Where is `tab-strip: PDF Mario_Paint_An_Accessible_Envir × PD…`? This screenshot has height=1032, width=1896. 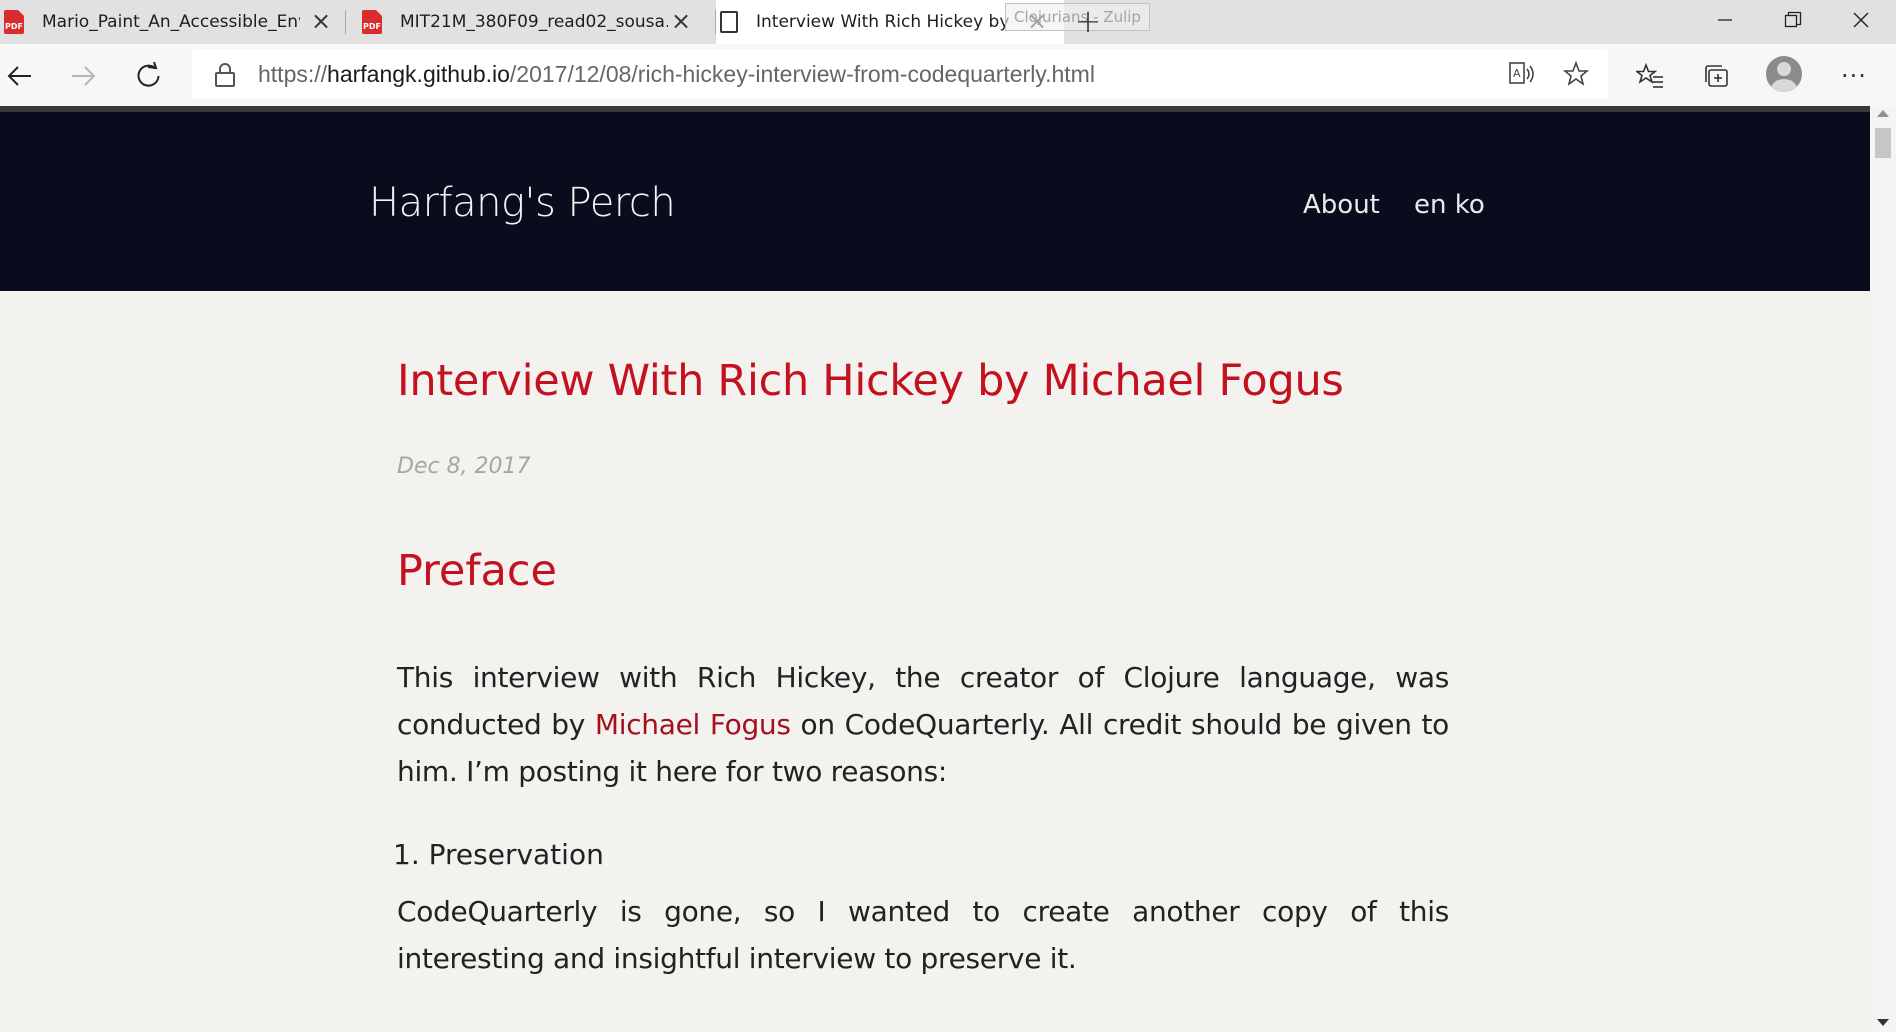 tab-strip: PDF Mario_Paint_An_Accessible_Envir × PD… is located at coordinates (948, 22).